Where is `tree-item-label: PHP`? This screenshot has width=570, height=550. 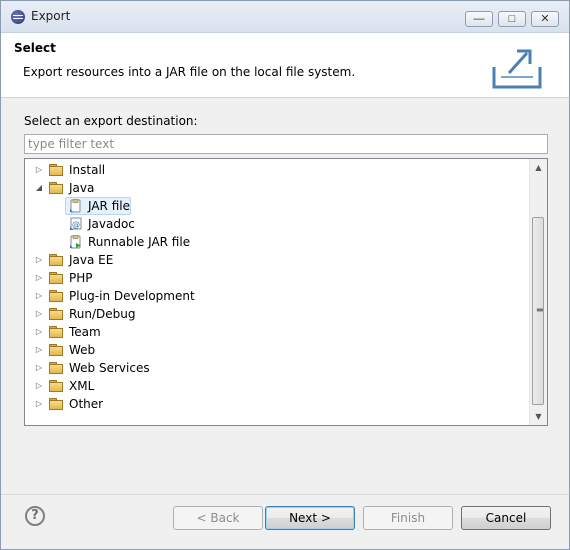 tree-item-label: PHP is located at coordinates (81, 278).